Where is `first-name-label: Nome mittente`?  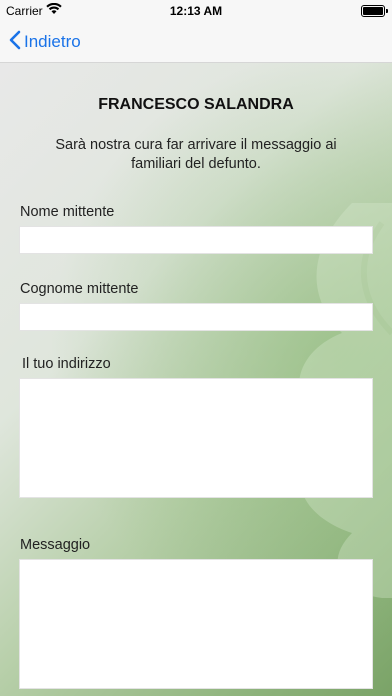 first-name-label: Nome mittente is located at coordinates (67, 212).